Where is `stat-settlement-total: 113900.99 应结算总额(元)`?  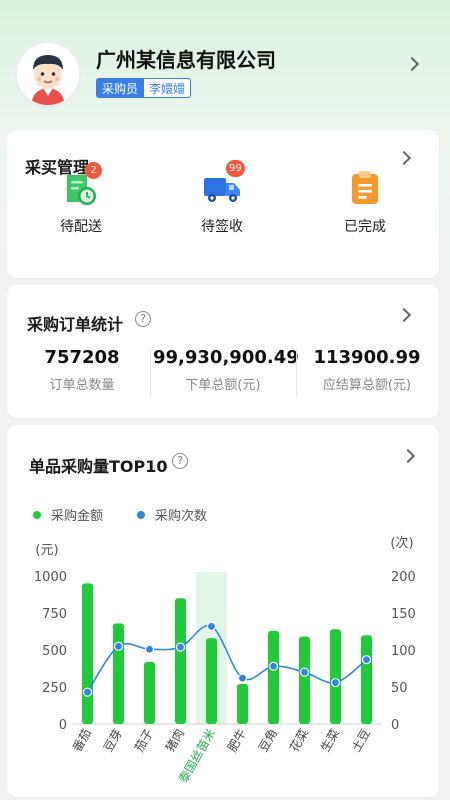 stat-settlement-total: 113900.99 应结算总额(元) is located at coordinates (367, 370).